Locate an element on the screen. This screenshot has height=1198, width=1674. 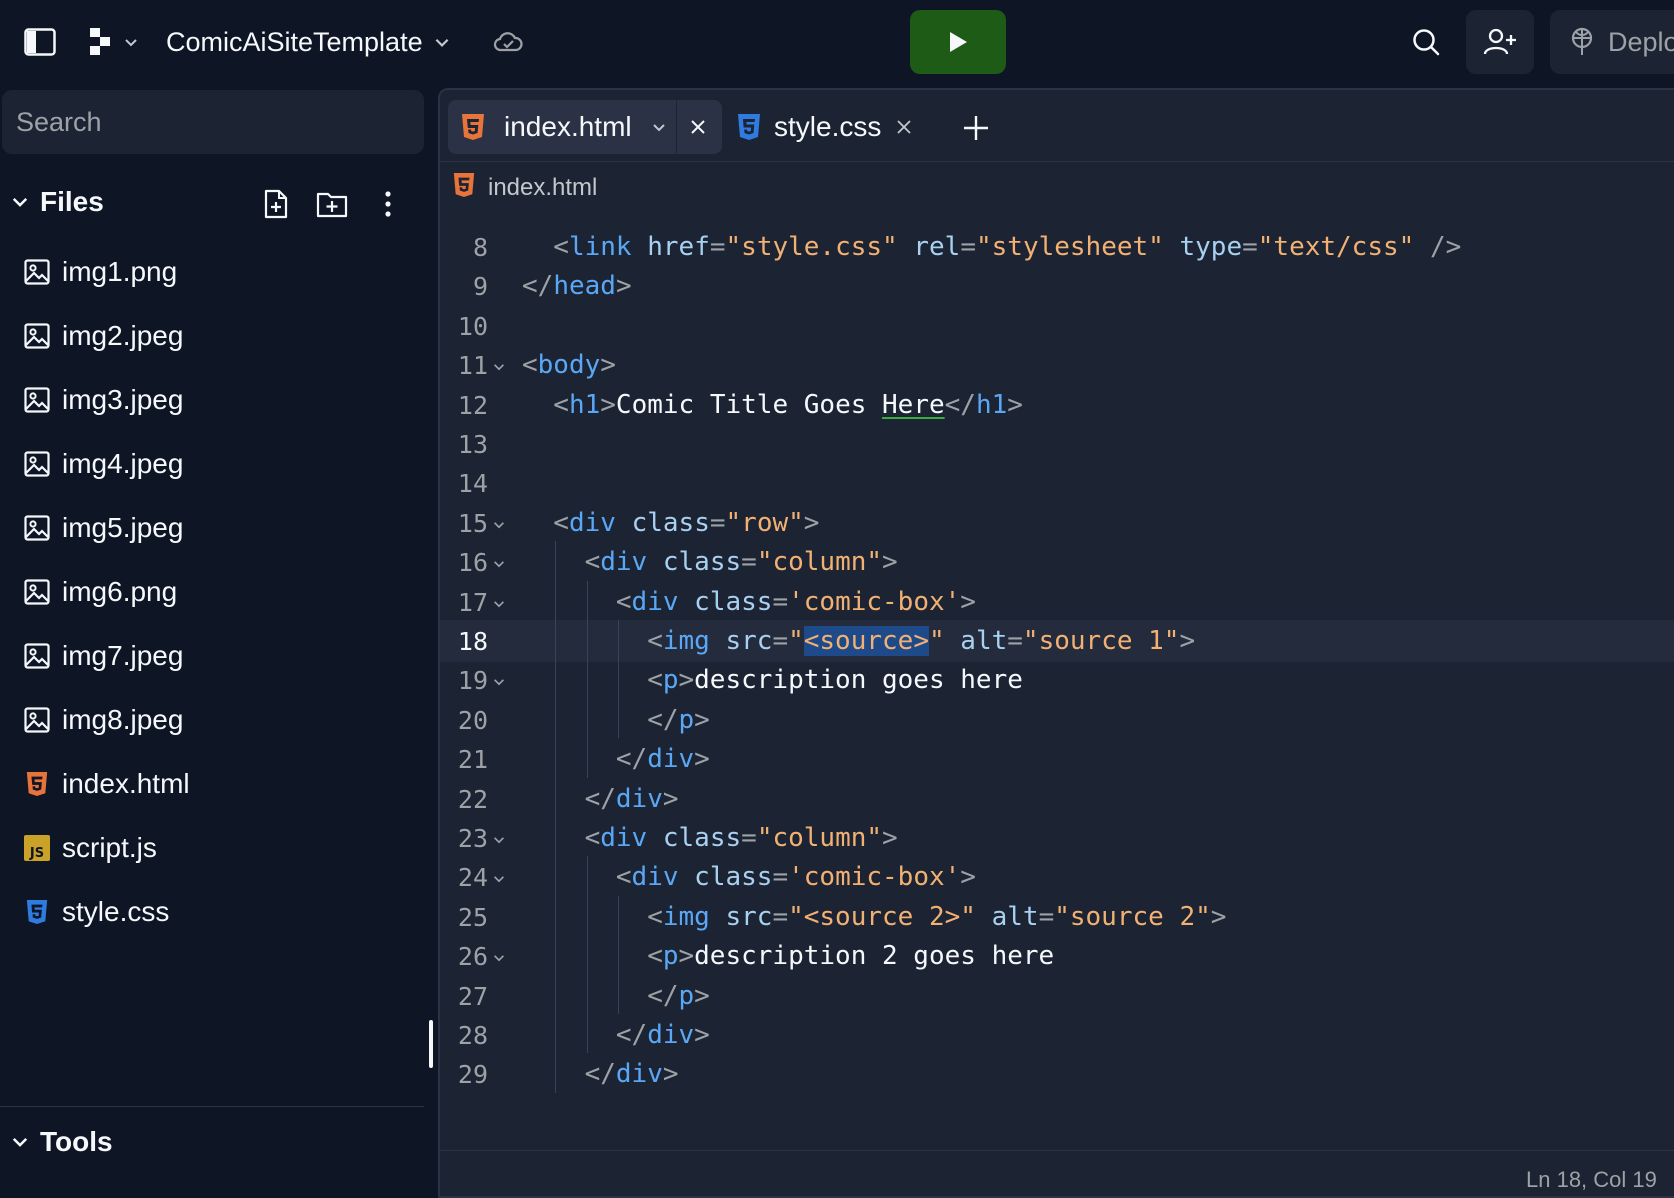
files-header: Files is located at coordinates (214, 202).